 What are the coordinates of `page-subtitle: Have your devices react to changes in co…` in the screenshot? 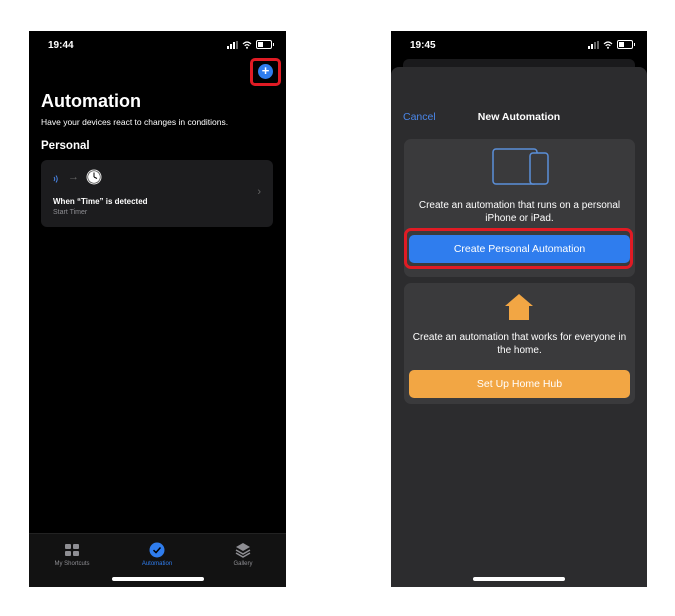 It's located at (135, 122).